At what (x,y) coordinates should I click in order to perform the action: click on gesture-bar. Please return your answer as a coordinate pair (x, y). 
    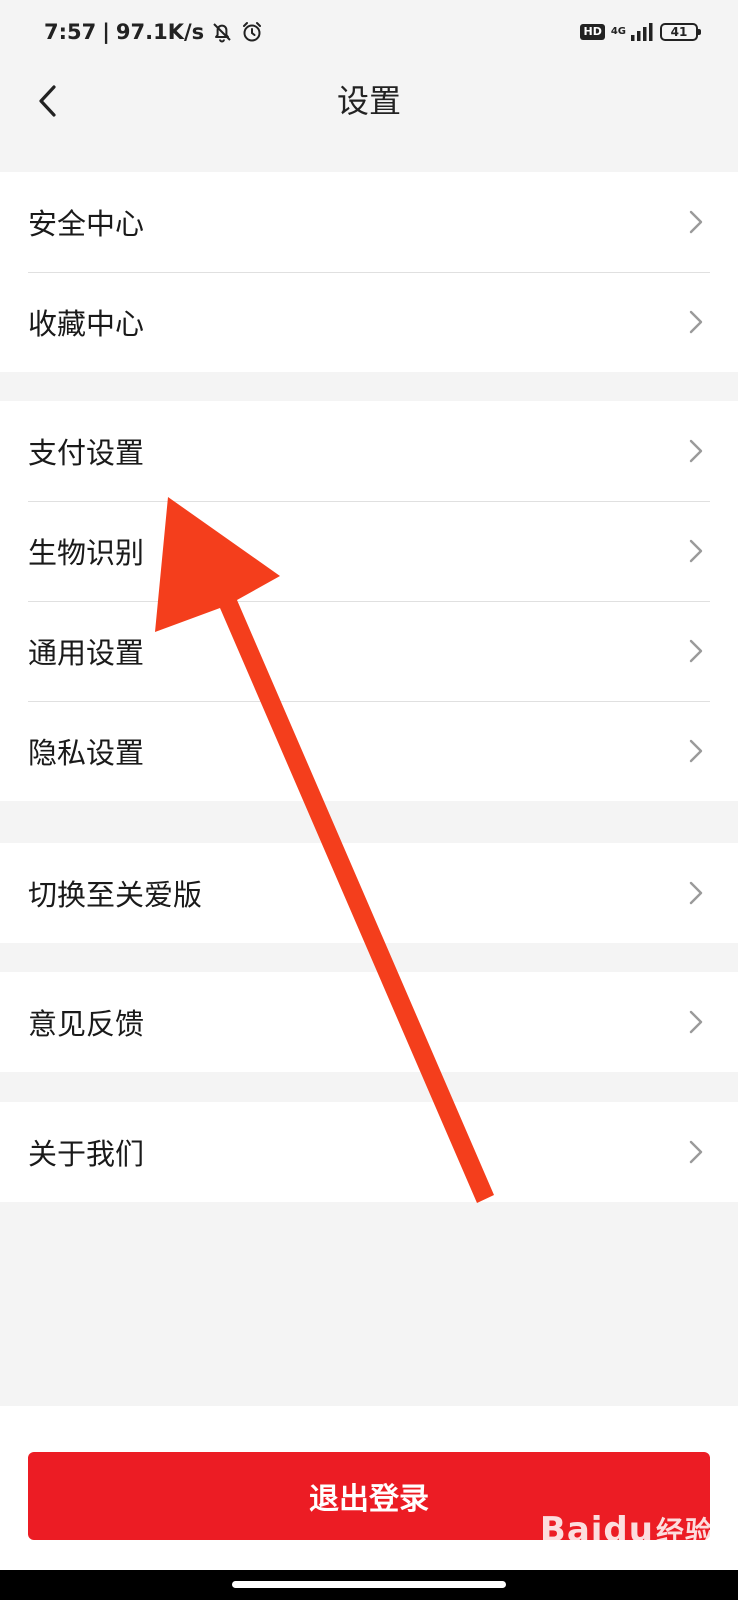
    Looking at the image, I should click on (369, 1585).